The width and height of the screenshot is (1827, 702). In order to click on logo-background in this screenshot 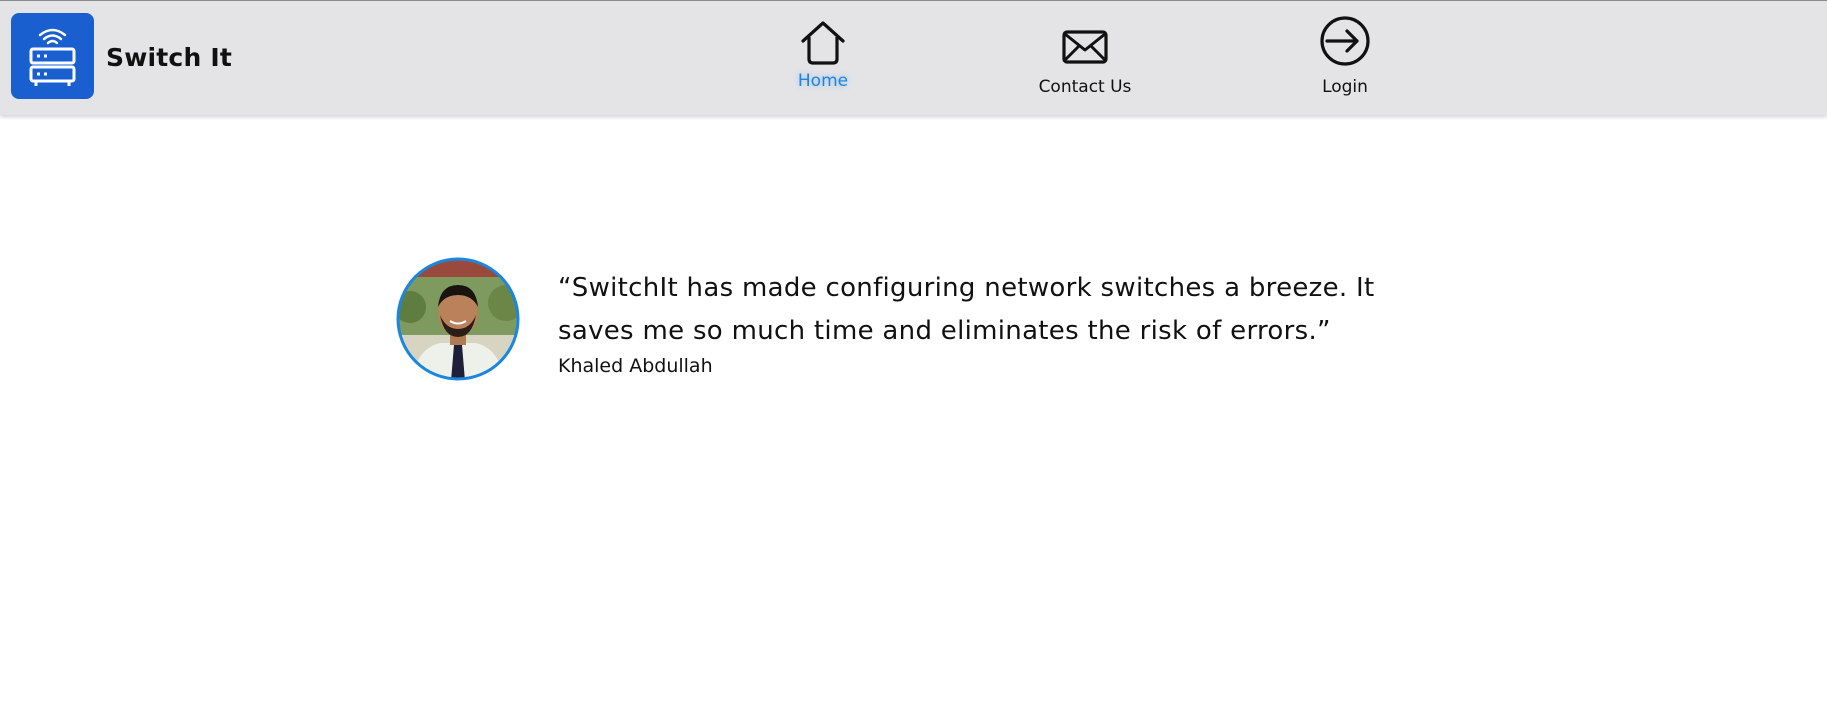, I will do `click(52, 56)`.